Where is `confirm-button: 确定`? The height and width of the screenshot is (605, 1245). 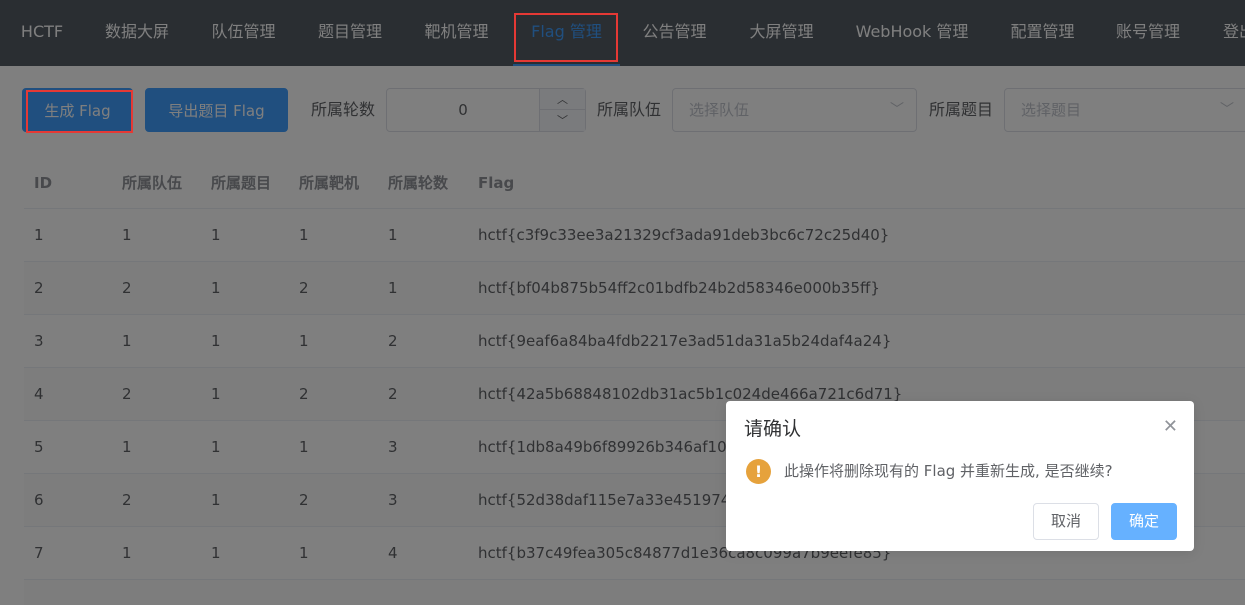
confirm-button: 确定 is located at coordinates (1144, 521).